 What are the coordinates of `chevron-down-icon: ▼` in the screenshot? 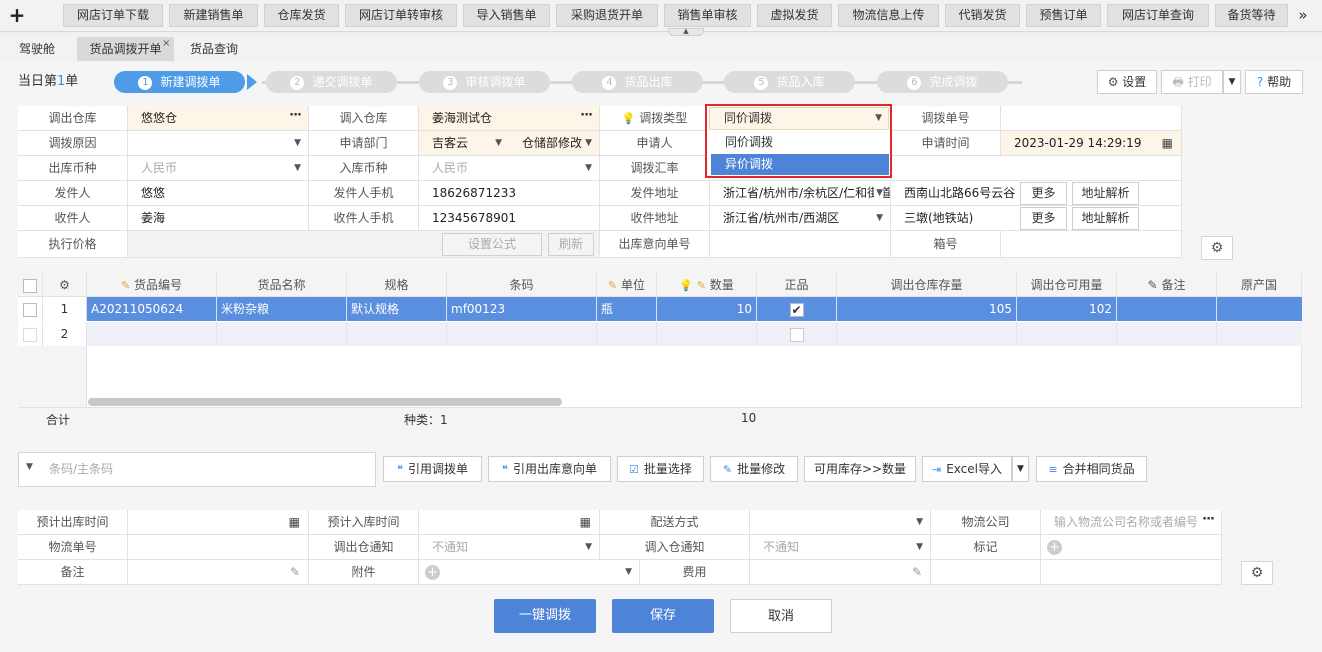 It's located at (29, 467).